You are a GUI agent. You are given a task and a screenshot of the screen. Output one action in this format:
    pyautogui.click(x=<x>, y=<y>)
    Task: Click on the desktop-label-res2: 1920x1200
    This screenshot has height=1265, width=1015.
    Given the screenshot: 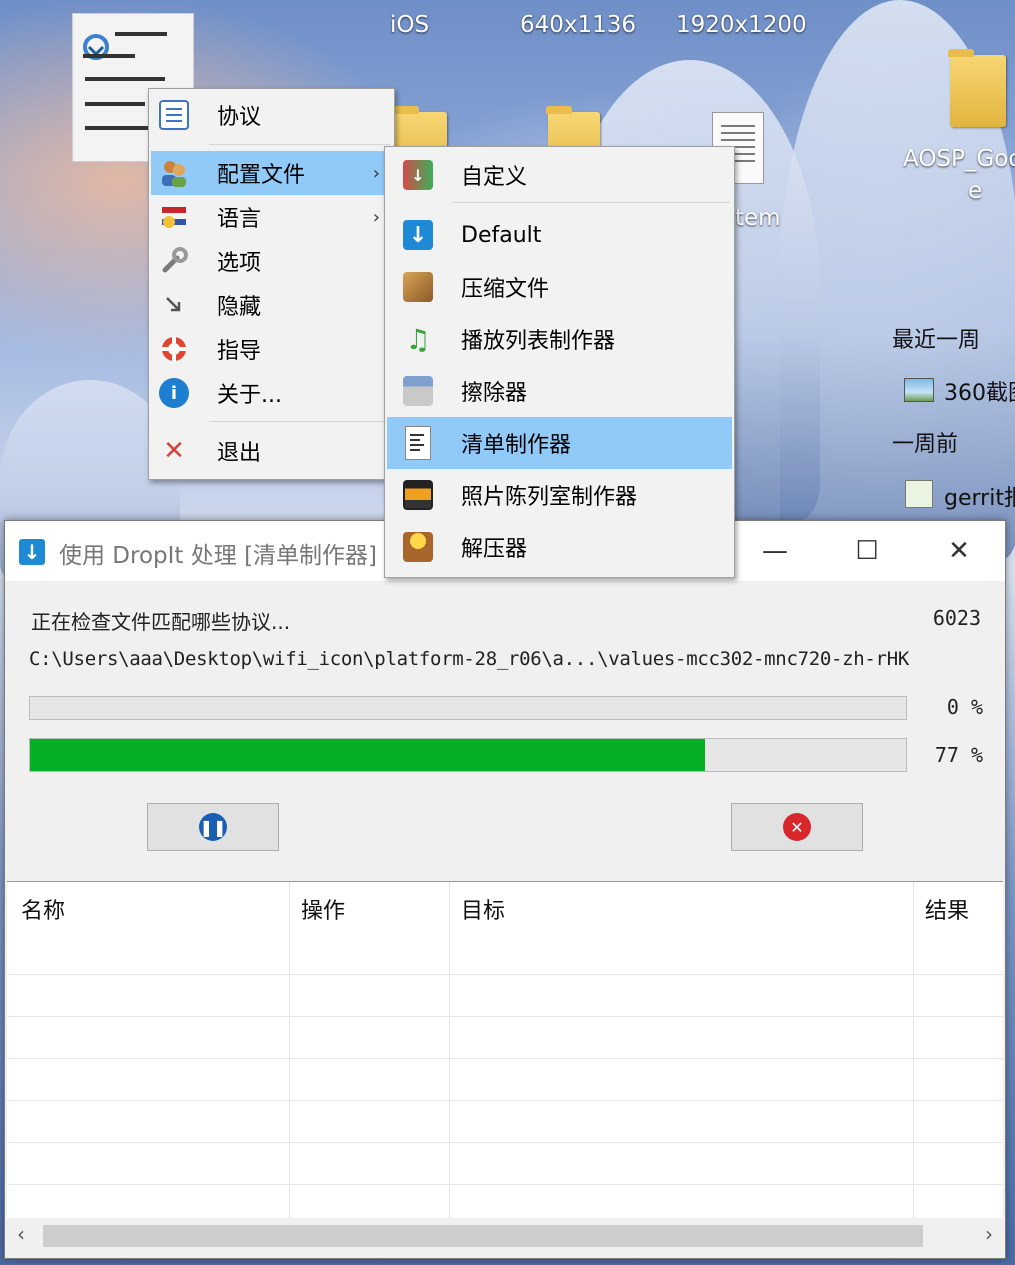 What is the action you would take?
    pyautogui.click(x=741, y=25)
    